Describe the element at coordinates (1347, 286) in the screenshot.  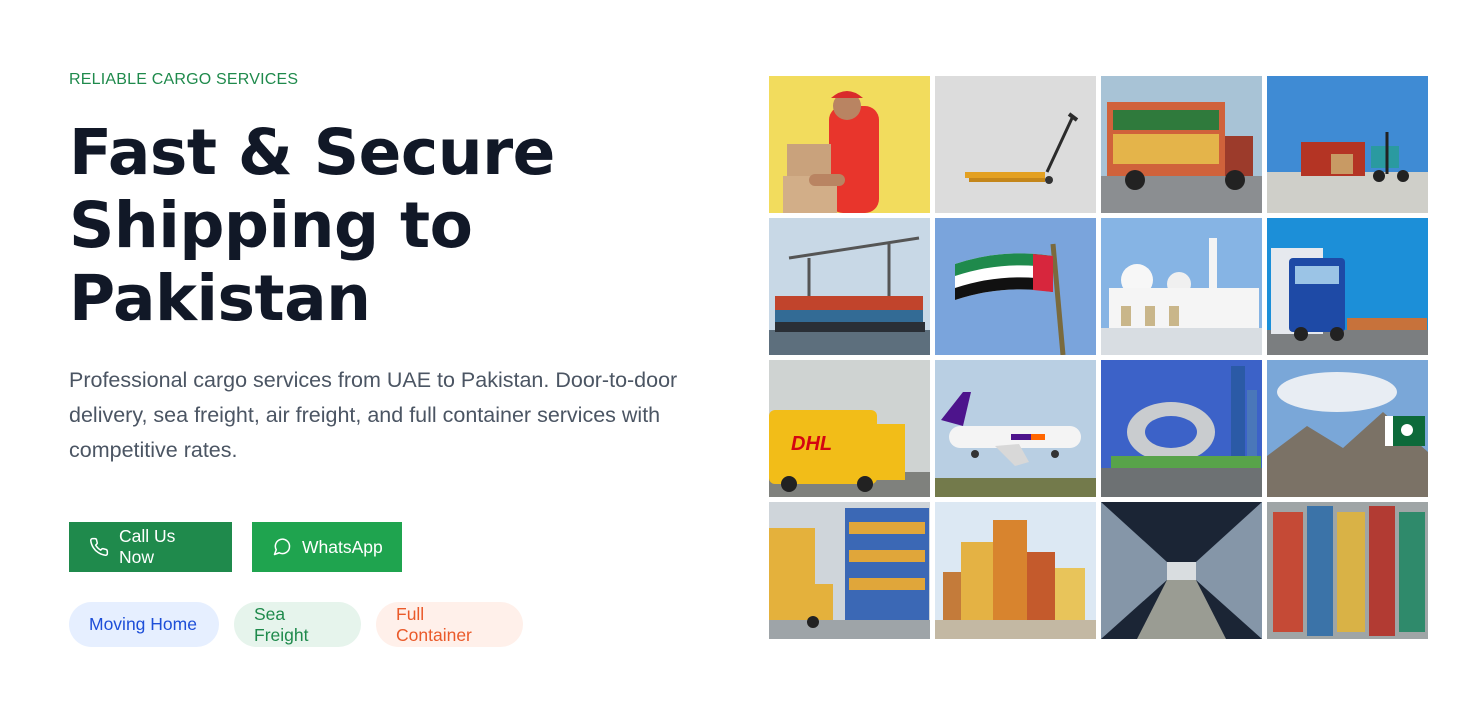
I see `scania-truck-photo` at that location.